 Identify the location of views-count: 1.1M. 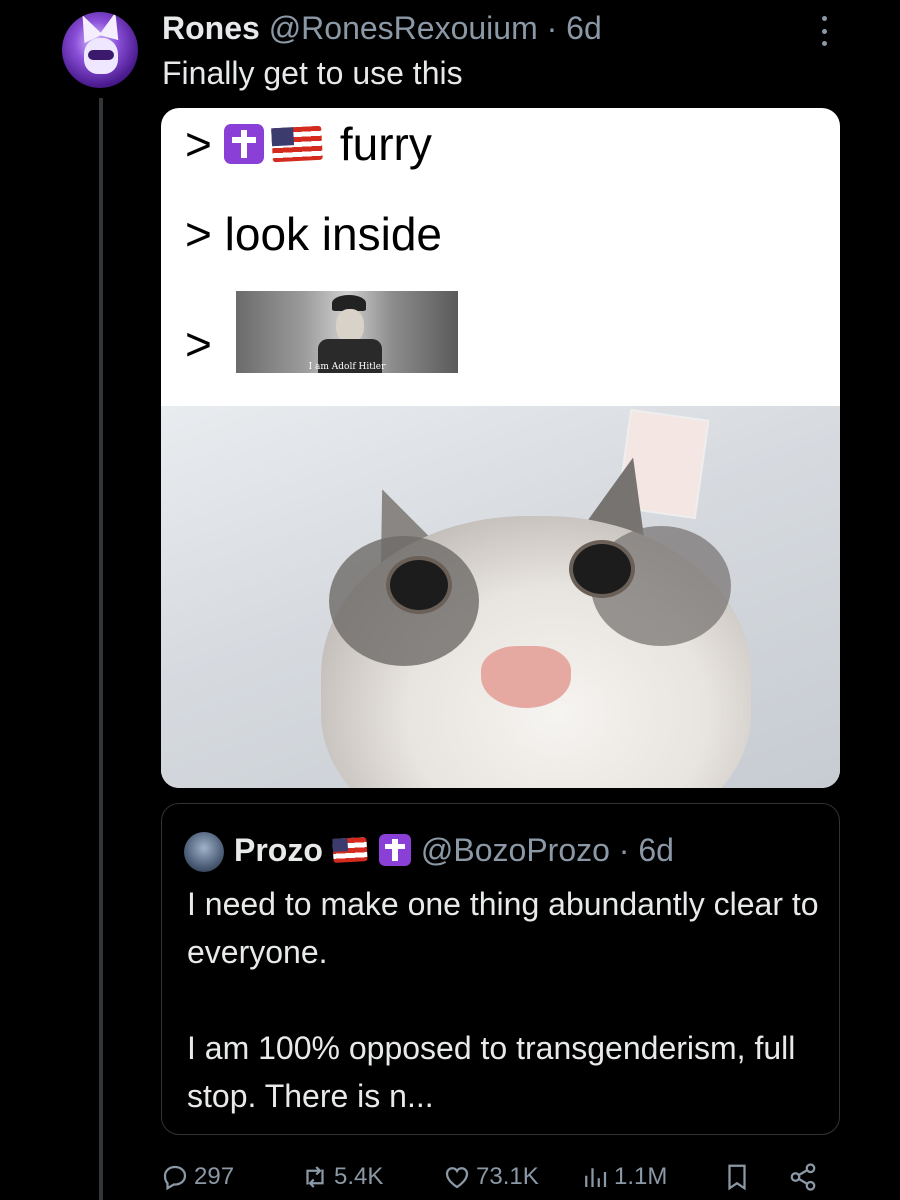
(641, 1176).